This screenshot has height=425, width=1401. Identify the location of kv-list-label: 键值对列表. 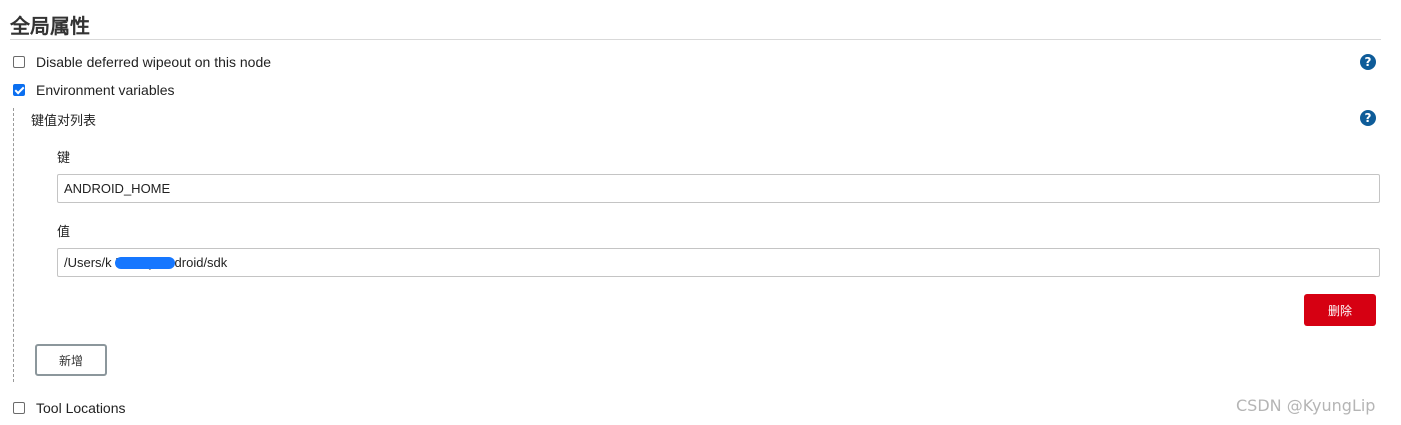
(64, 121).